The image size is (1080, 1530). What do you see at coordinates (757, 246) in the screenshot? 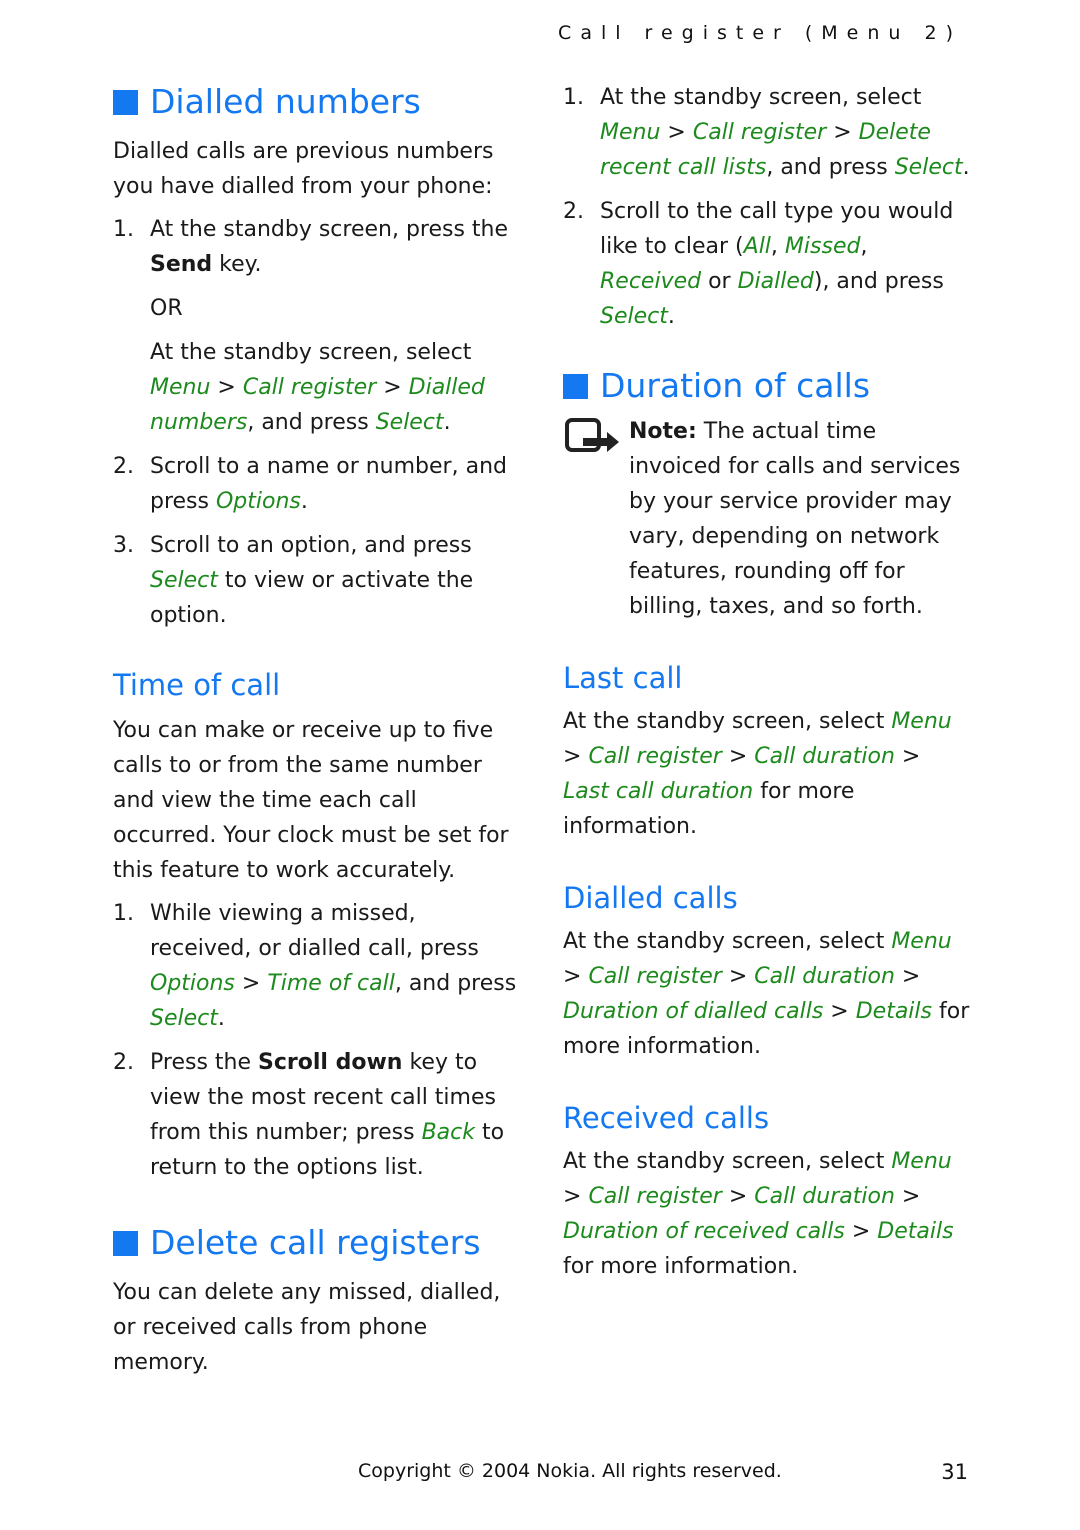
I see `menu-path-item: All` at bounding box center [757, 246].